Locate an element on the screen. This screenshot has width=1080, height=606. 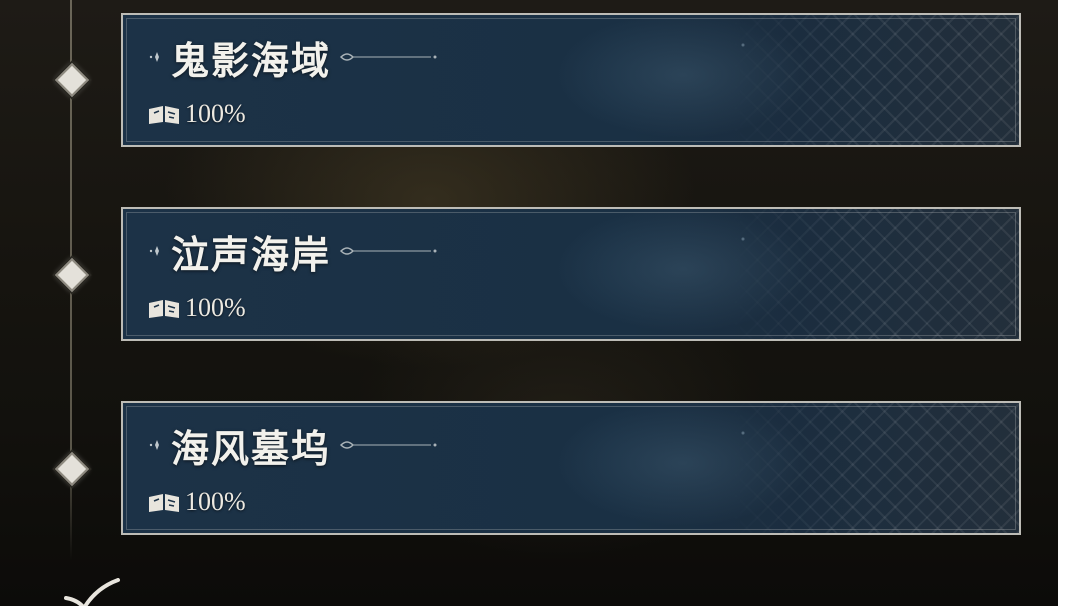
region-title: 海风墓坞 is located at coordinates (251, 448).